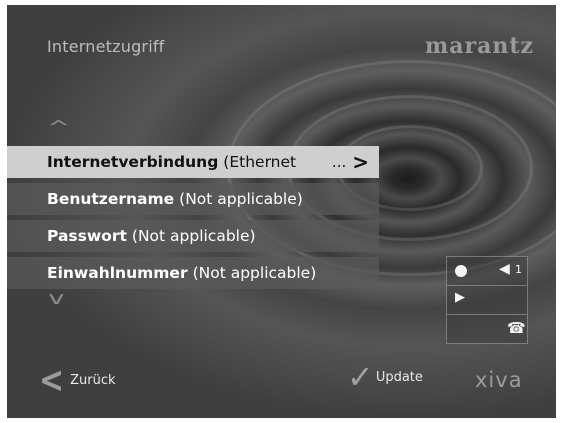  What do you see at coordinates (260, 162) in the screenshot?
I see `menu-item-value: (Ethernet` at bounding box center [260, 162].